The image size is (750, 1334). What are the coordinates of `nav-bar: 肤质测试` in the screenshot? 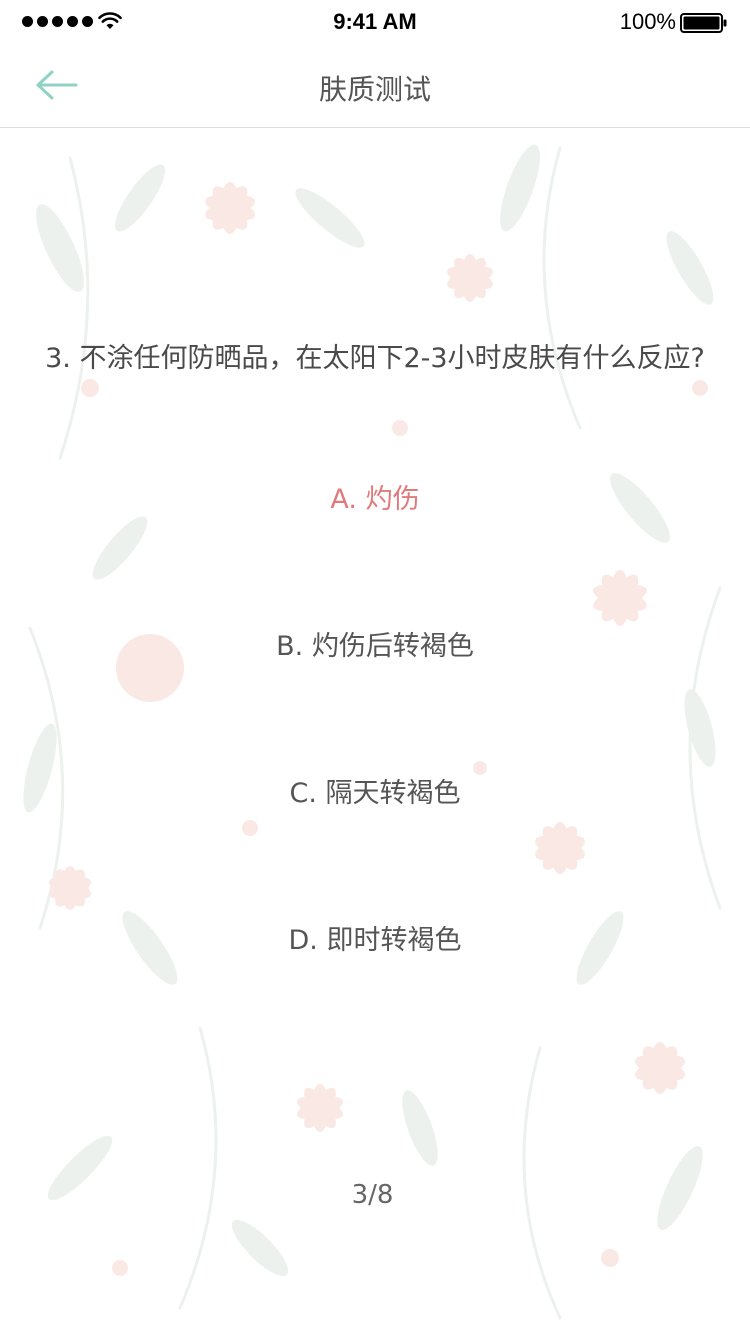 It's located at (375, 86).